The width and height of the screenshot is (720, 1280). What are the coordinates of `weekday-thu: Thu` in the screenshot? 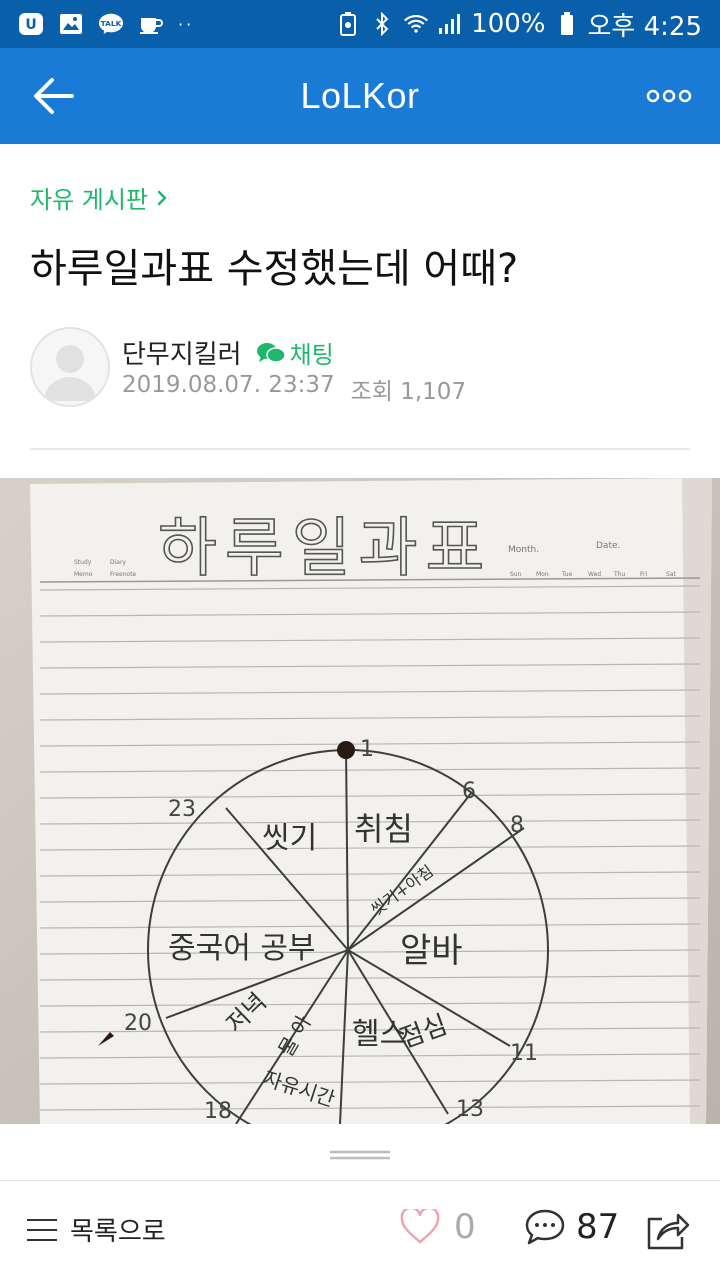 It's located at (619, 574).